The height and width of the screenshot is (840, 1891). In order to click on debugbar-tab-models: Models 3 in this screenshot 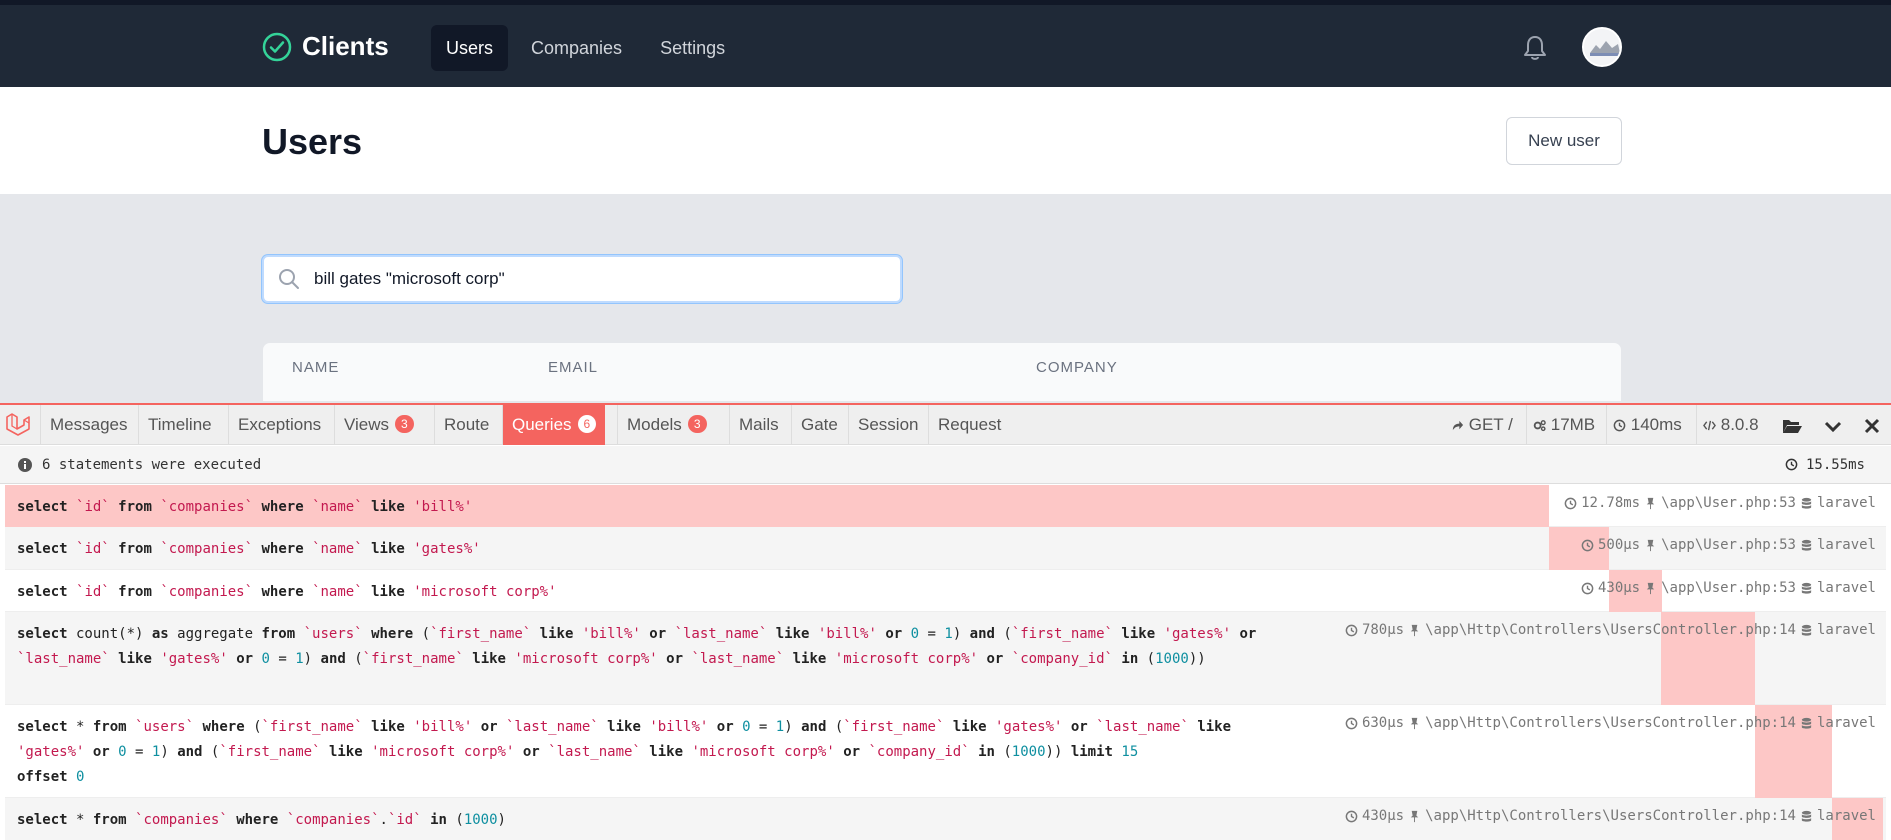, I will do `click(666, 425)`.